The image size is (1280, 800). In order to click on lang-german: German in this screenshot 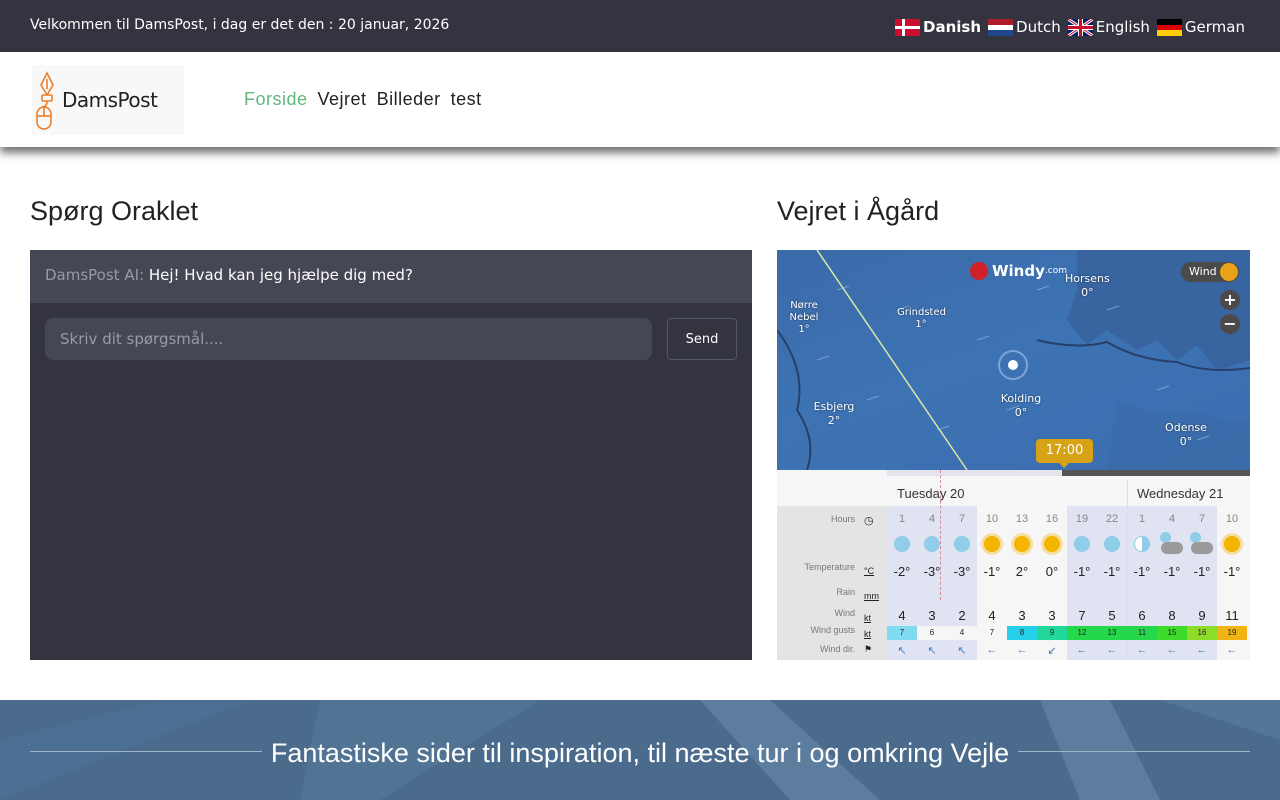, I will do `click(1200, 27)`.